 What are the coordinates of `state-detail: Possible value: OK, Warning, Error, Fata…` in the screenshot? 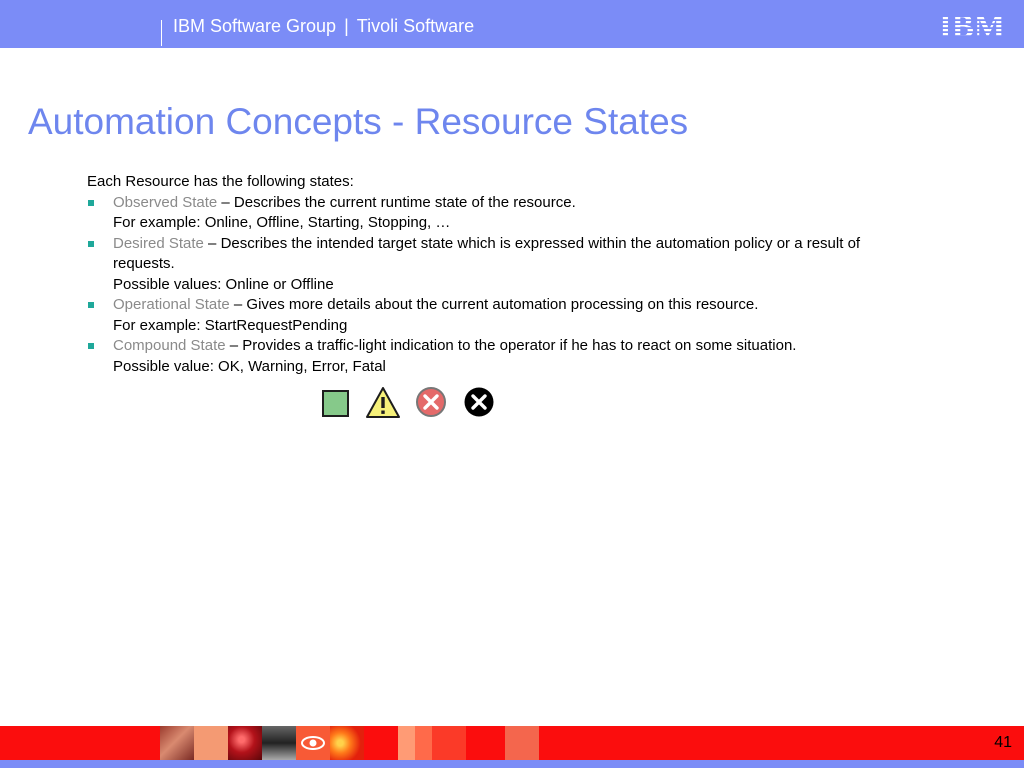 It's located at (249, 366).